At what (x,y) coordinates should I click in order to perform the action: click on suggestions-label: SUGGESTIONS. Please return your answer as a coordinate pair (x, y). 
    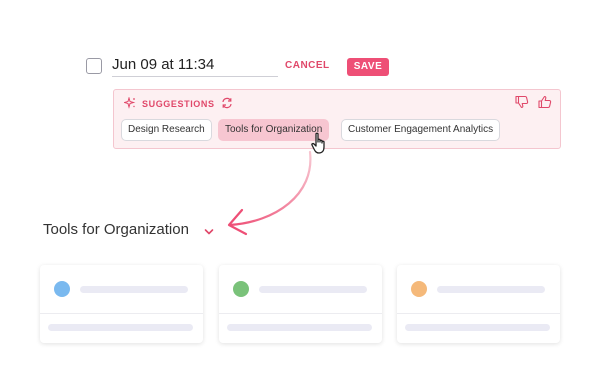
    Looking at the image, I should click on (178, 104).